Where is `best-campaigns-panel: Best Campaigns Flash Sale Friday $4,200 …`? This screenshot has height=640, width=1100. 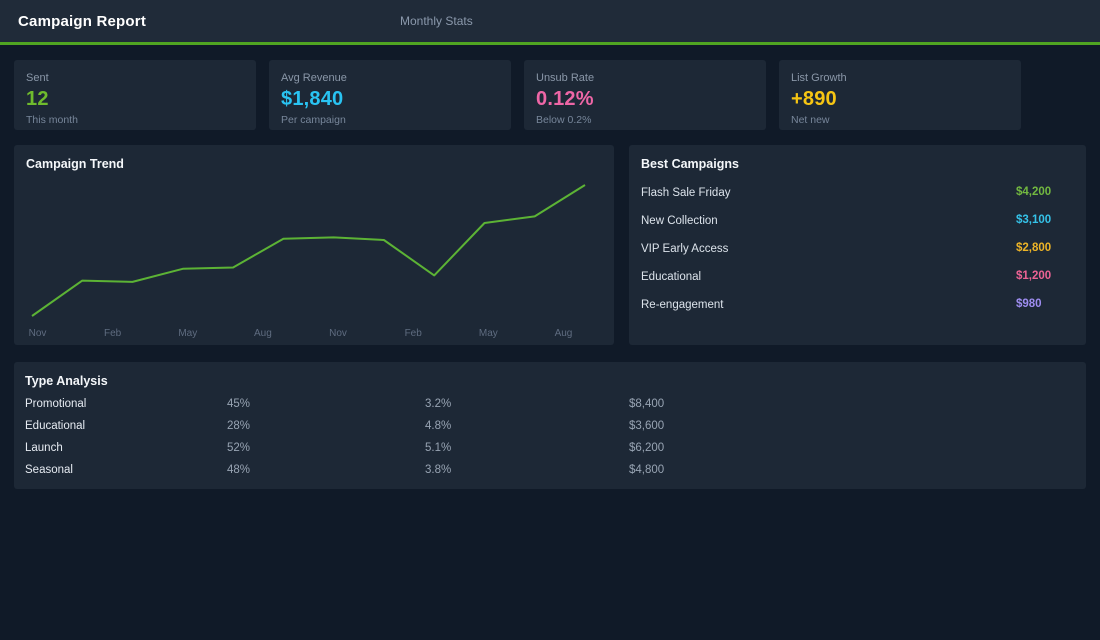 best-campaigns-panel: Best Campaigns Flash Sale Friday $4,200 … is located at coordinates (857, 245).